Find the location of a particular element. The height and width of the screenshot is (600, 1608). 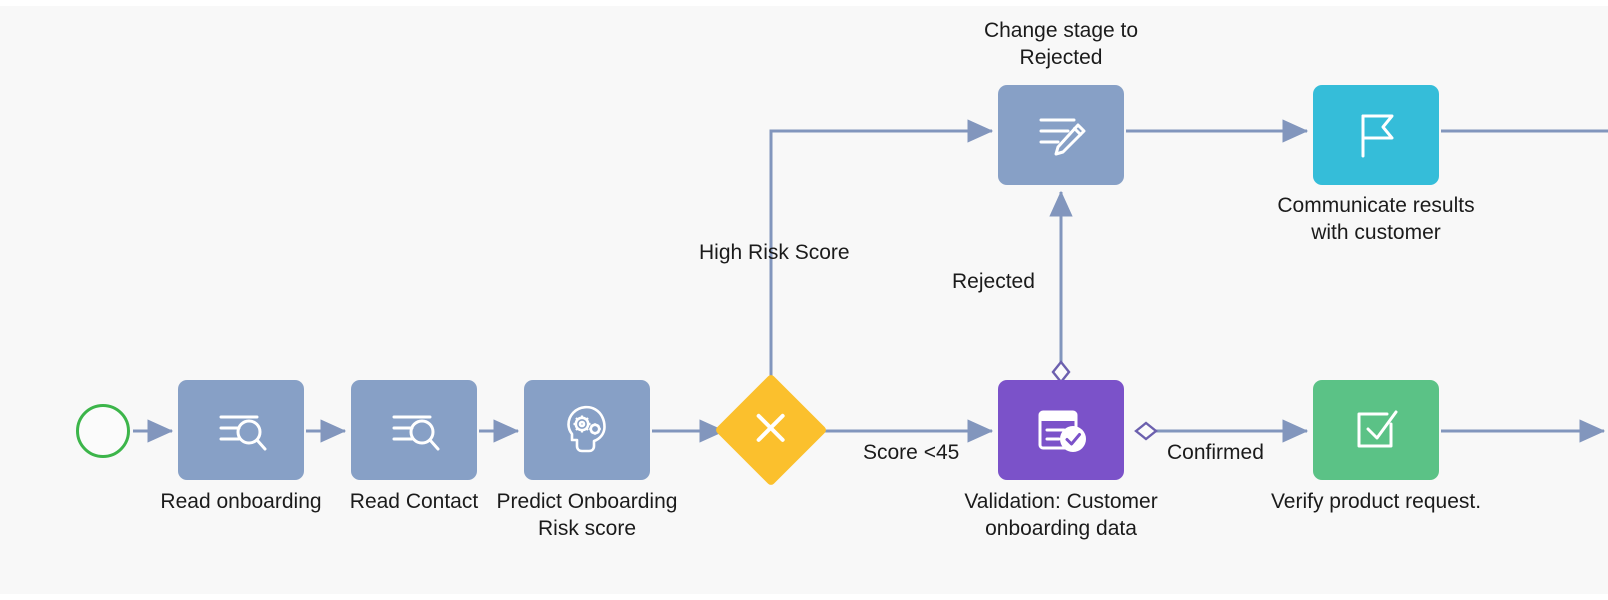

start-event-node is located at coordinates (103, 431).